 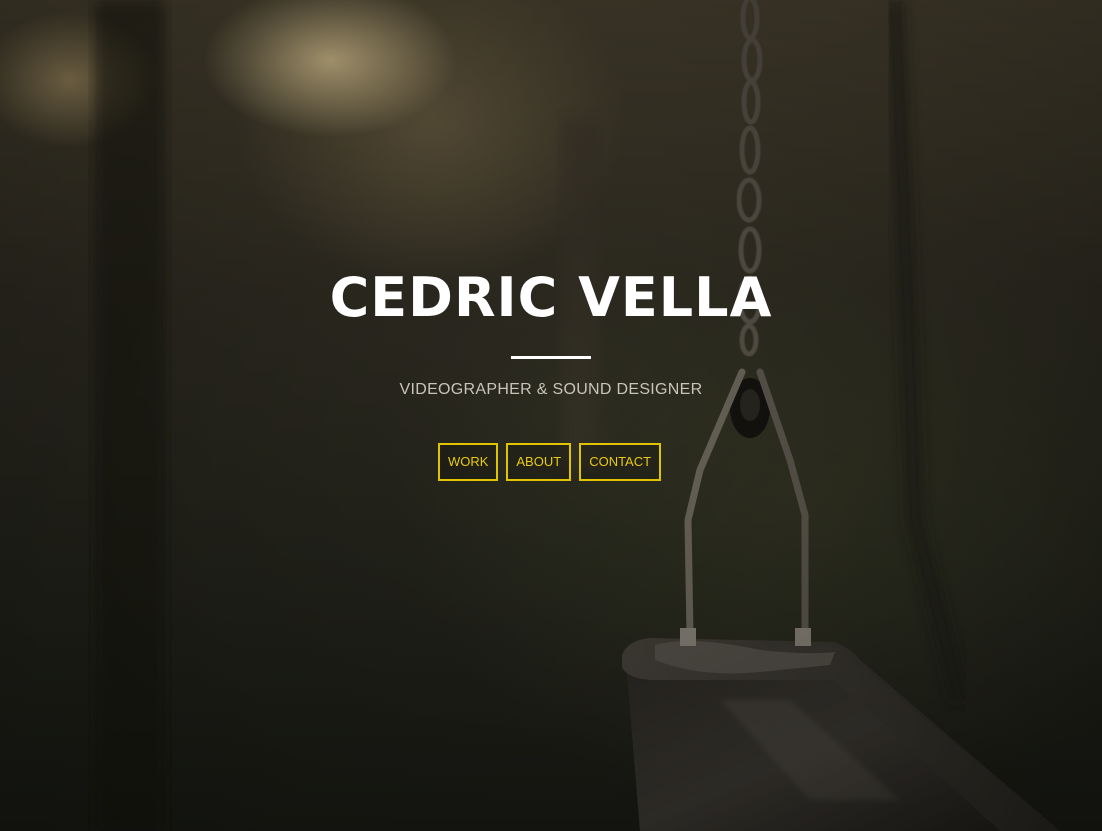 I want to click on nav-buttons: WORK ABOUT CONTACT, so click(x=551, y=462).